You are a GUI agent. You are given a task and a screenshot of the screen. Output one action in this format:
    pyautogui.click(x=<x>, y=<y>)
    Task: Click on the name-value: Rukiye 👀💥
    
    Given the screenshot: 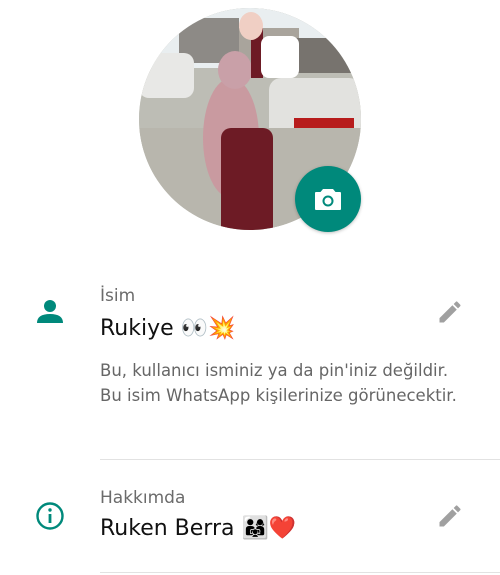 What is the action you would take?
    pyautogui.click(x=168, y=328)
    